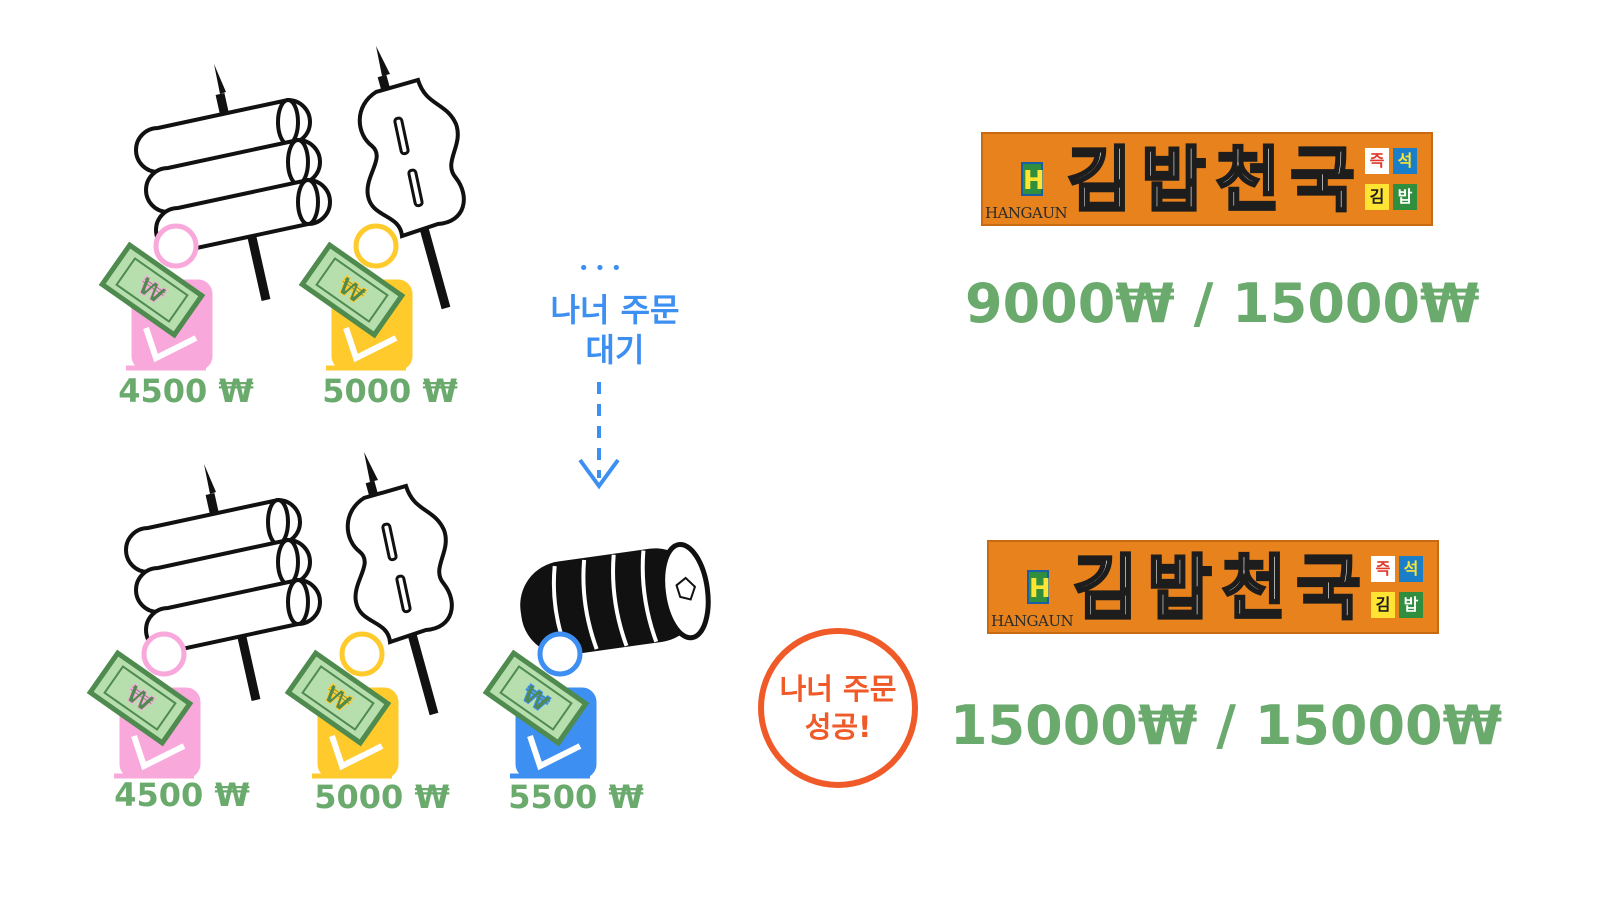 The image size is (1600, 900). What do you see at coordinates (615, 350) in the screenshot?
I see `wait-message-line: 대기` at bounding box center [615, 350].